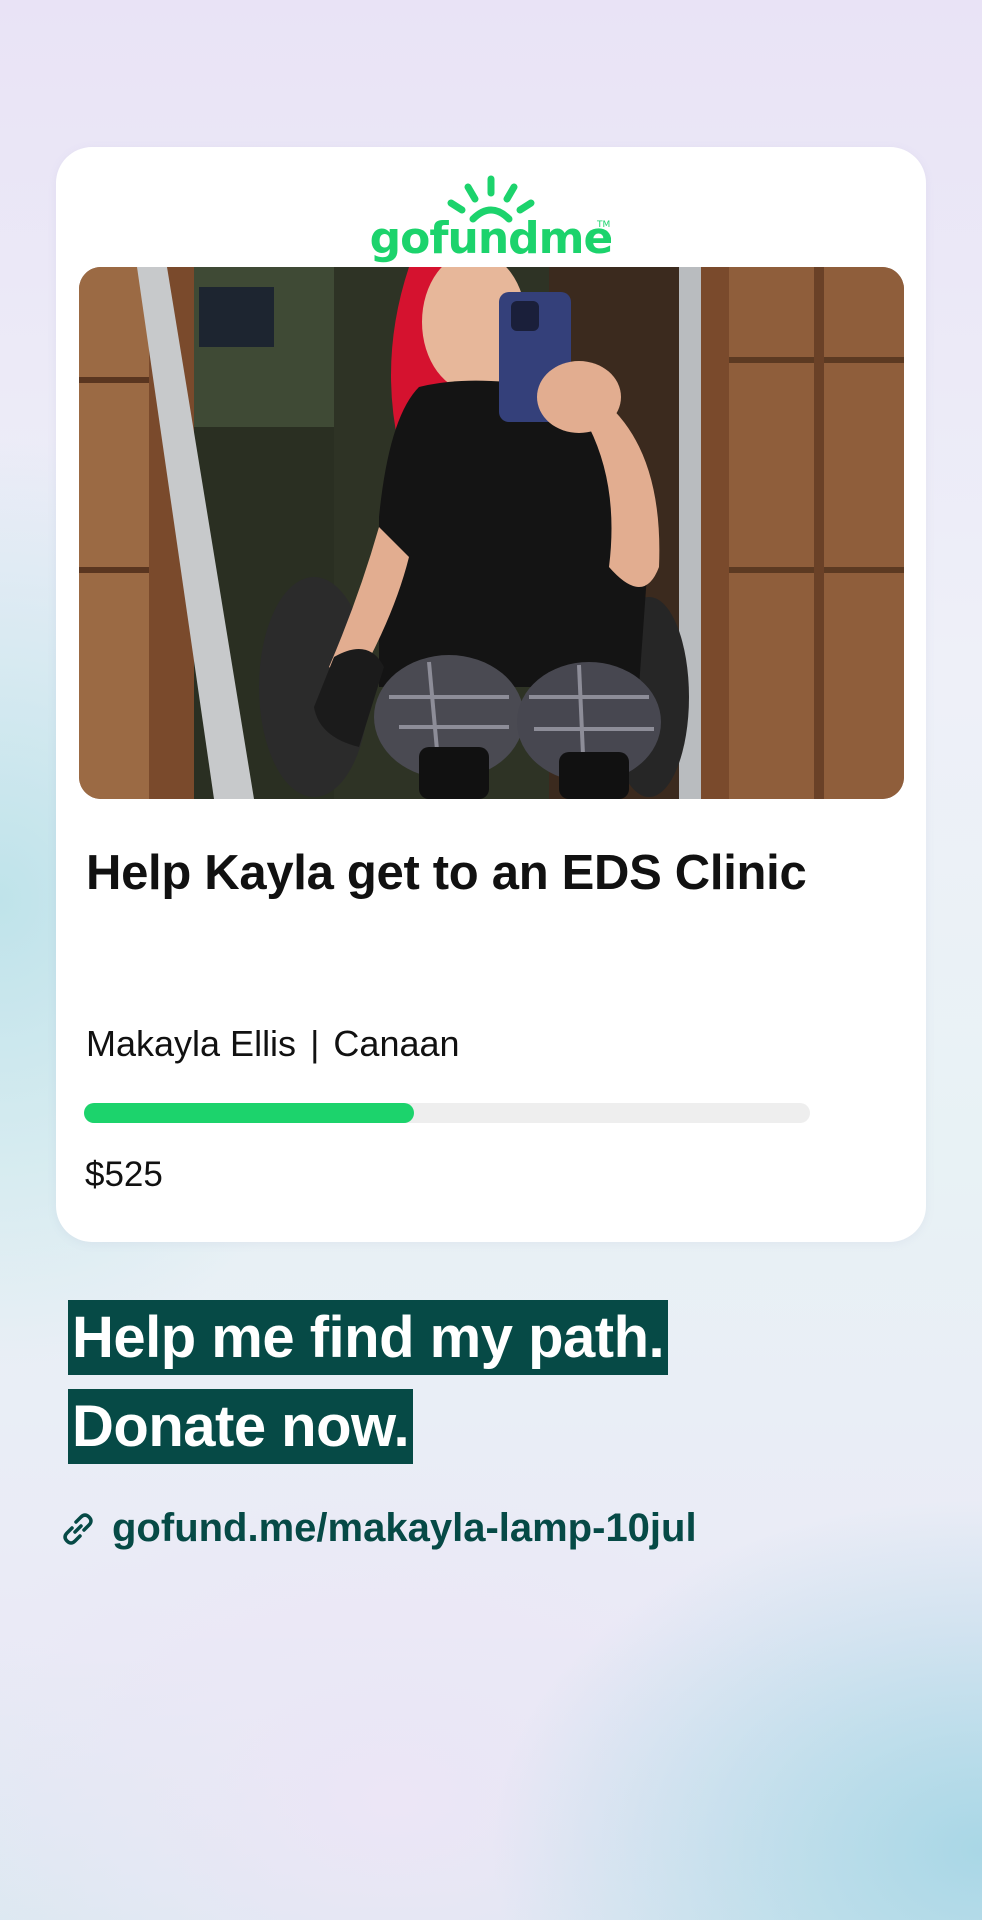 Image resolution: width=982 pixels, height=1920 pixels. What do you see at coordinates (446, 873) in the screenshot?
I see `campaign-title: Help Kayla get to an EDS Clinic` at bounding box center [446, 873].